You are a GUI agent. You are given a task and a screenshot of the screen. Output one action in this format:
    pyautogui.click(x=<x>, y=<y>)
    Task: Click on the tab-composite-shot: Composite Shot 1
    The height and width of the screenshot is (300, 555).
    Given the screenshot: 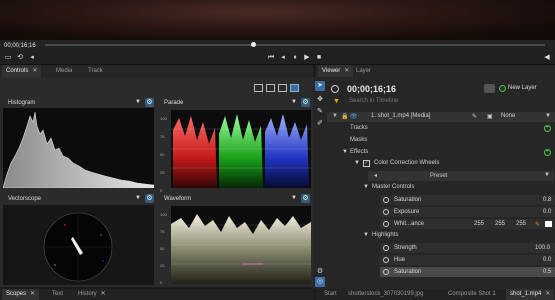 What is the action you would take?
    pyautogui.click(x=472, y=294)
    